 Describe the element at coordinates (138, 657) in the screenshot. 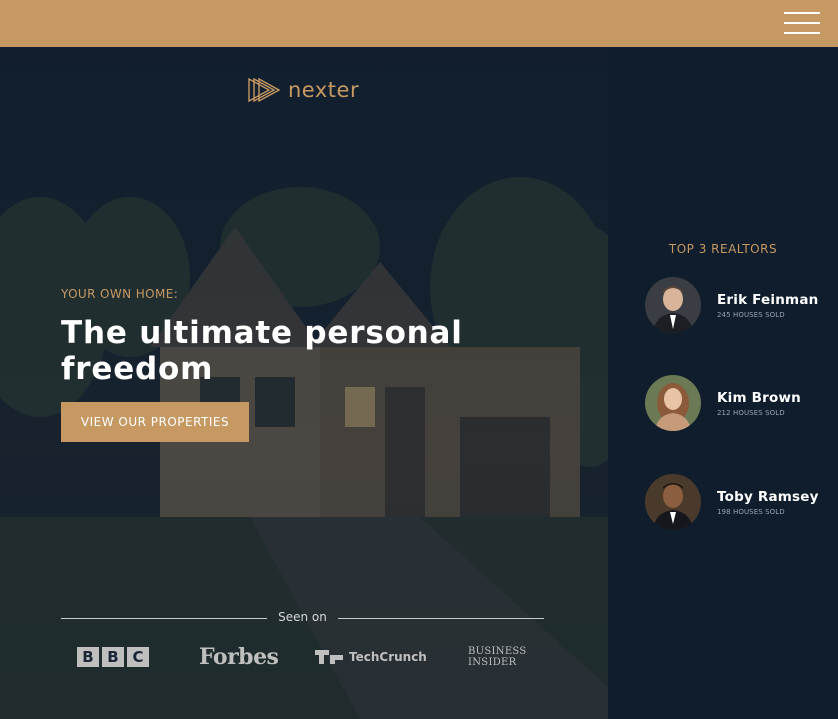

I see `bbc-letter: C` at that location.